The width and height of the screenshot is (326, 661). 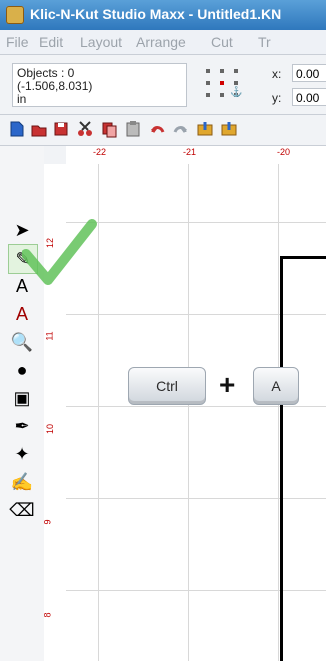 I want to click on y-label: y:, so click(x=277, y=98).